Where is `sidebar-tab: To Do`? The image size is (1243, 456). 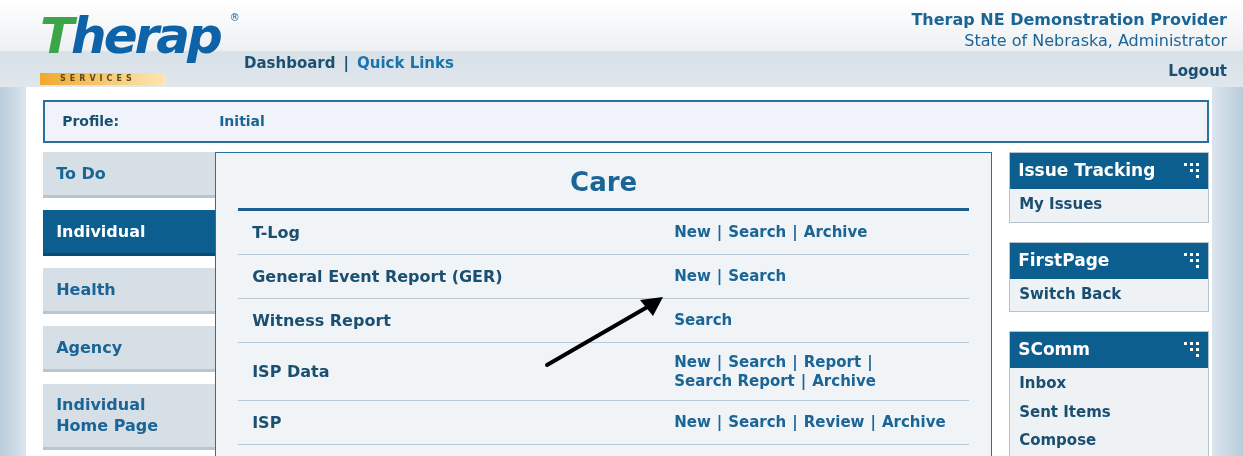 sidebar-tab: To Do is located at coordinates (129, 175).